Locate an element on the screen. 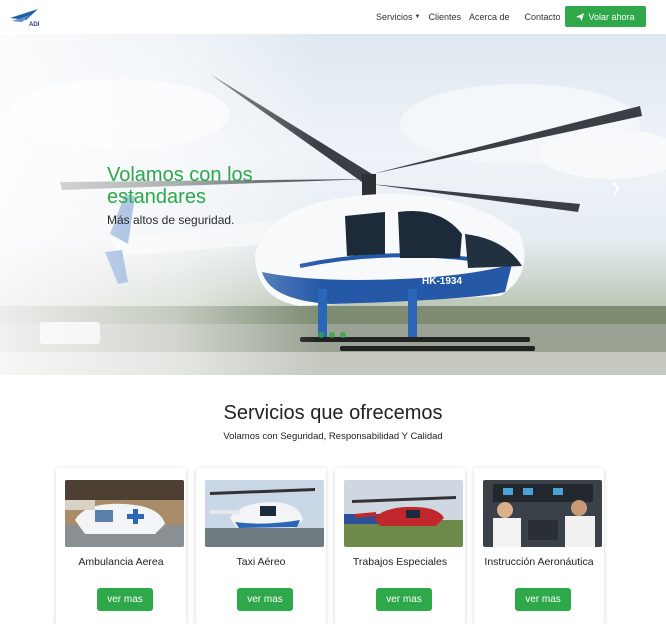 This screenshot has height=624, width=666. service-card-ambulancia: Ambulancia Aerea ver mas is located at coordinates (121, 546).